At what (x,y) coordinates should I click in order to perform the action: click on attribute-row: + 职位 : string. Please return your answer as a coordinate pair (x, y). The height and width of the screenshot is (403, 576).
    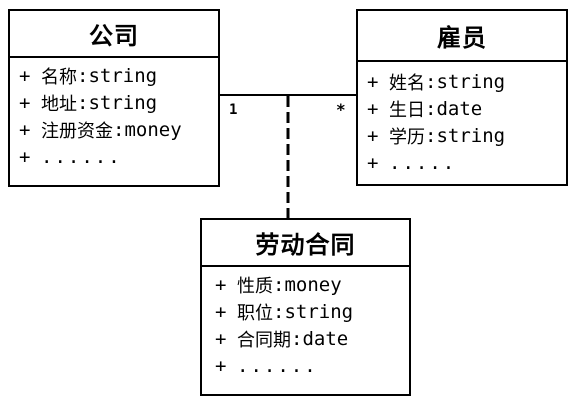
    Looking at the image, I should click on (312, 311).